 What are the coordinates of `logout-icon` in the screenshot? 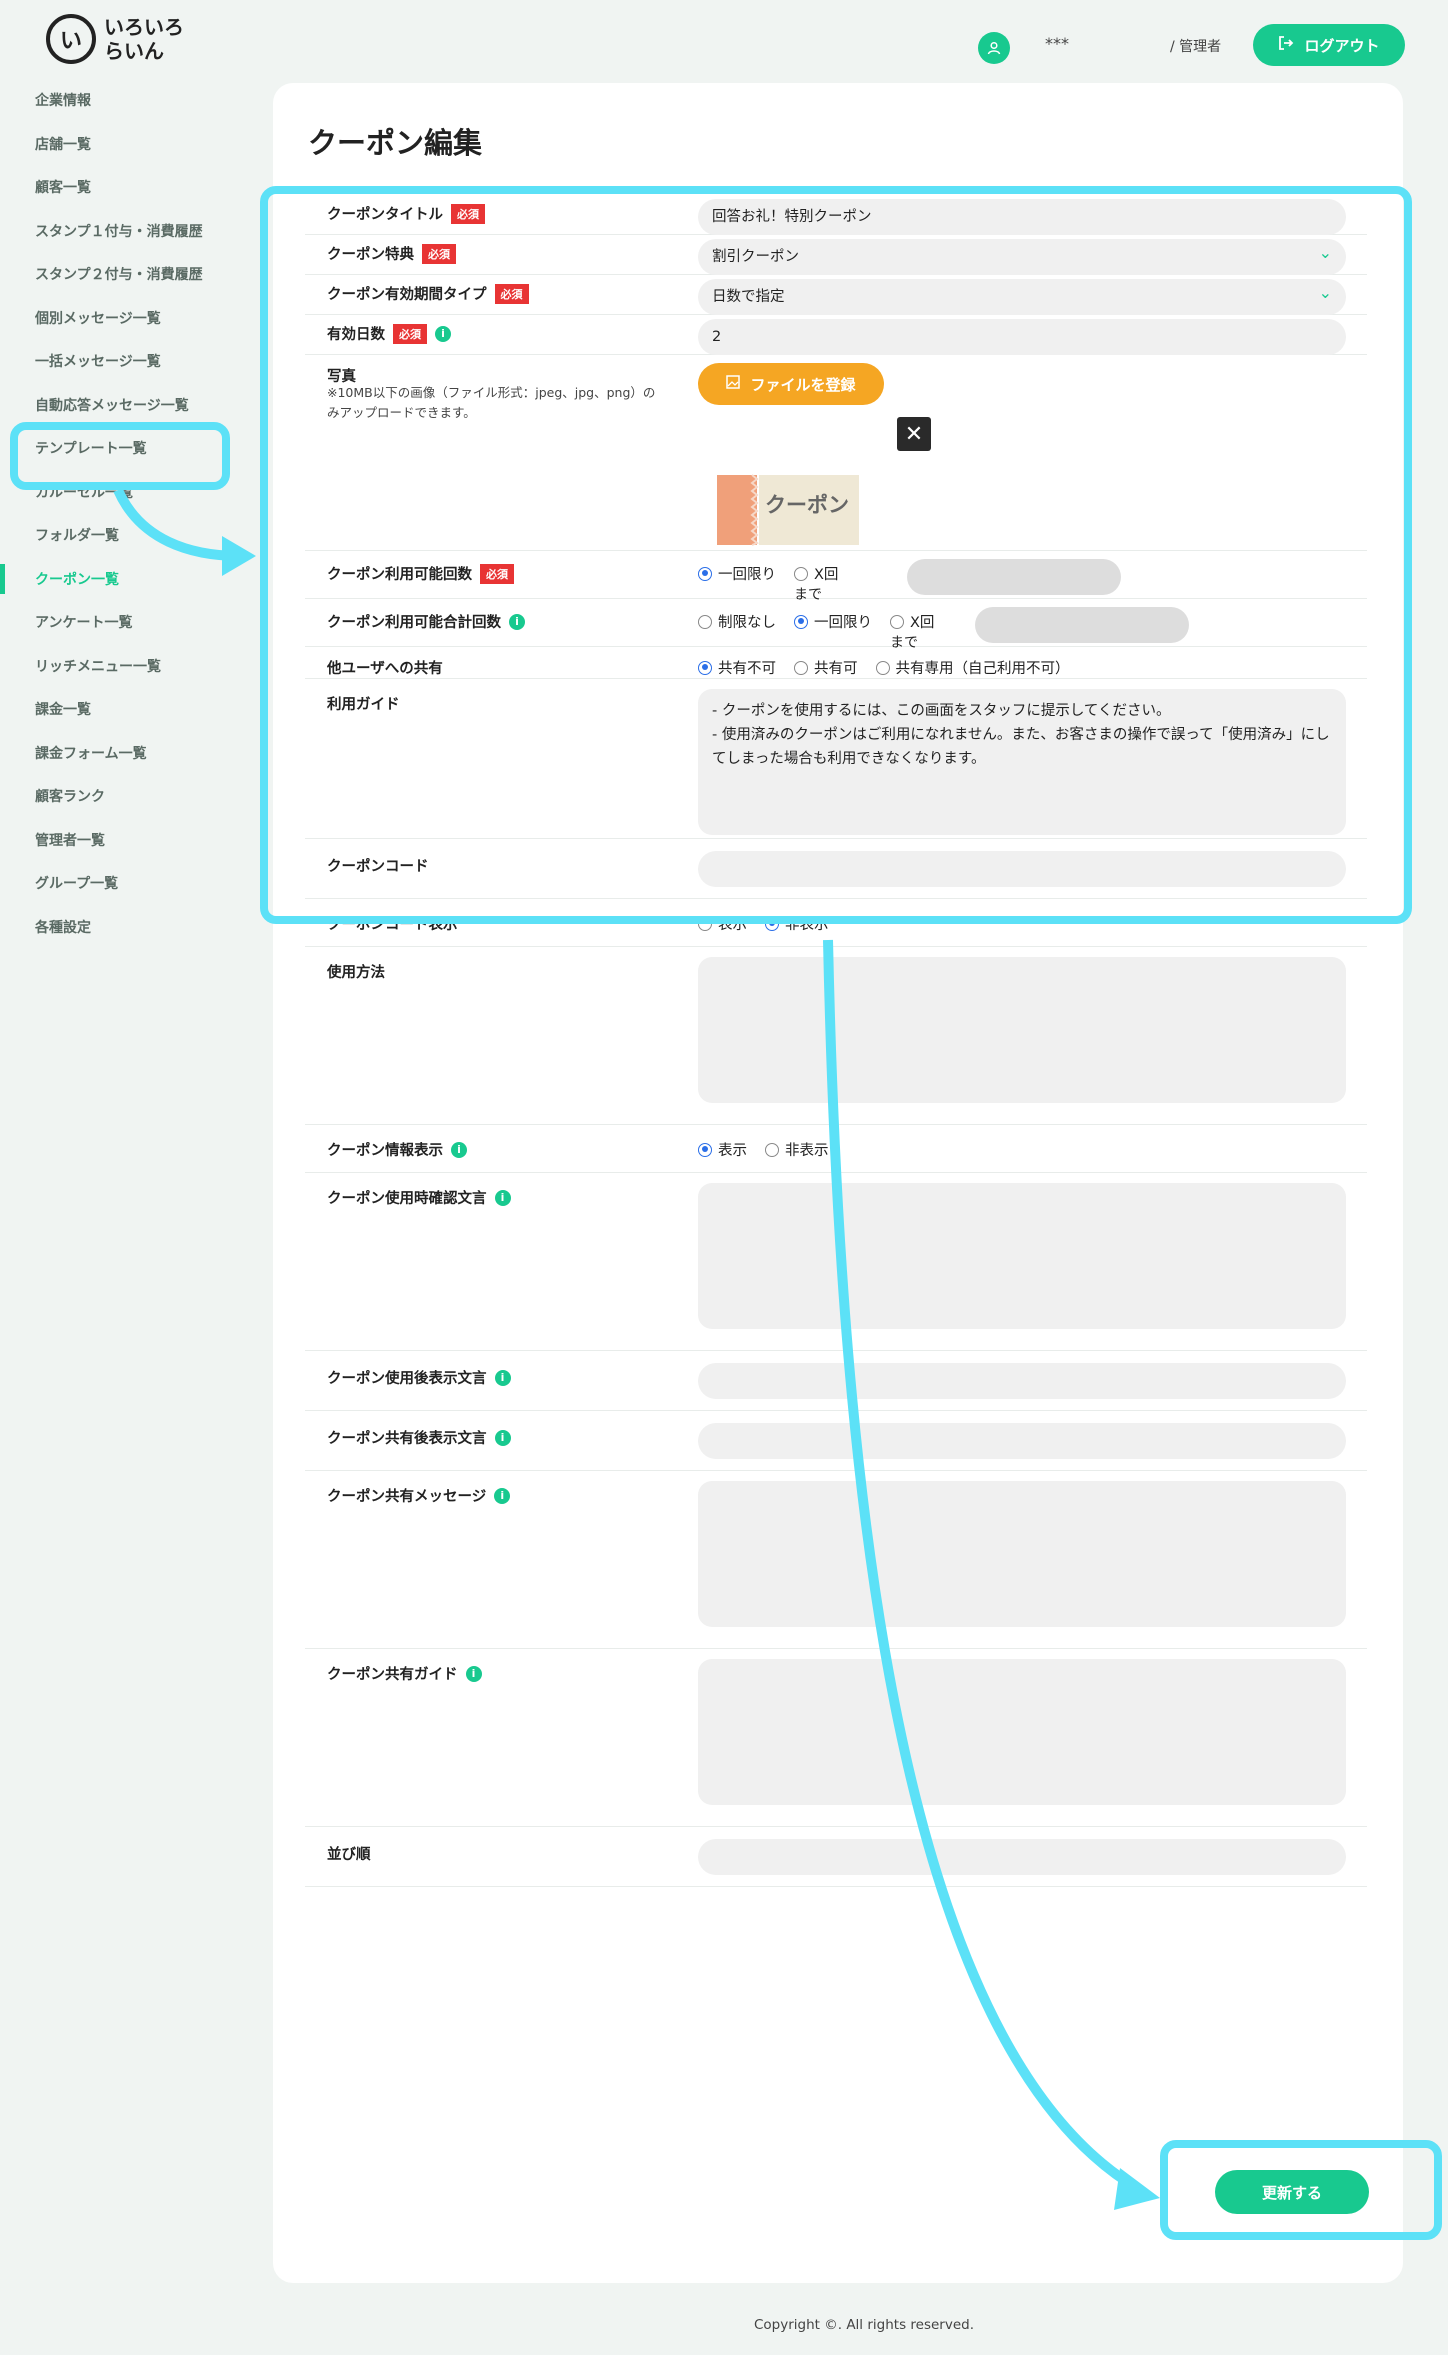 It's located at (1286, 45).